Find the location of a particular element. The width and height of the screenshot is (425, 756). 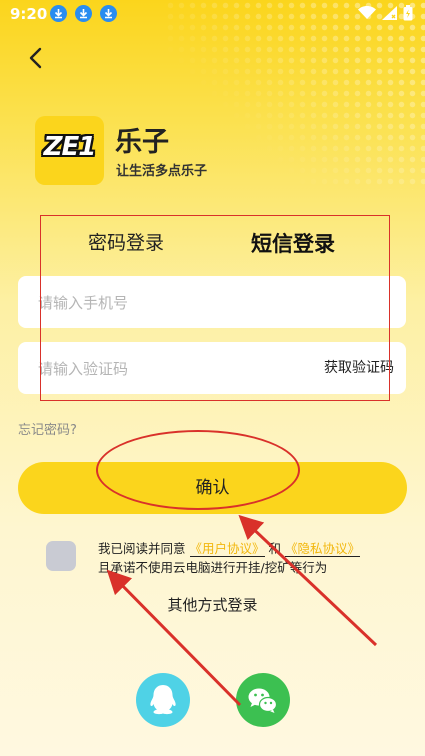

app-logo: ZE1 is located at coordinates (69, 150).